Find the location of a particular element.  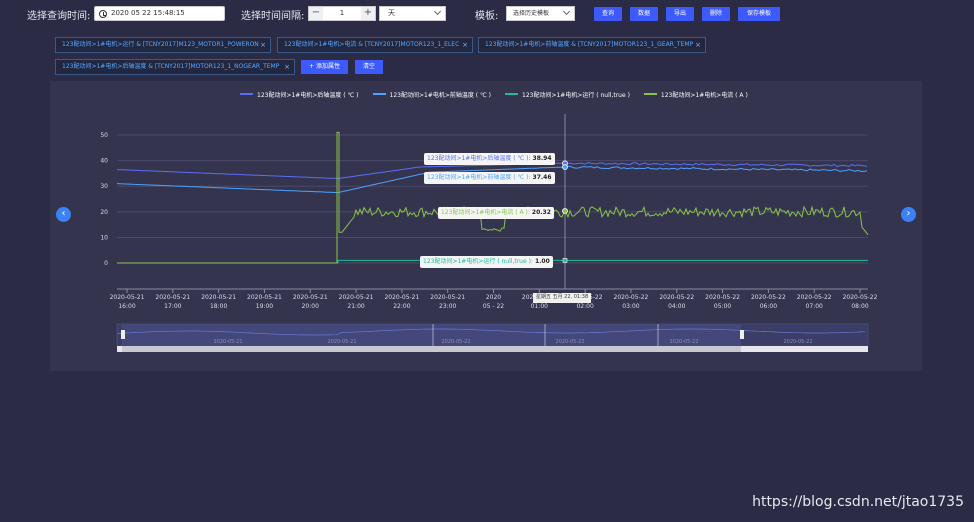

x-axis-tooltip: 星期五 五月 22, 01:38 is located at coordinates (562, 298).